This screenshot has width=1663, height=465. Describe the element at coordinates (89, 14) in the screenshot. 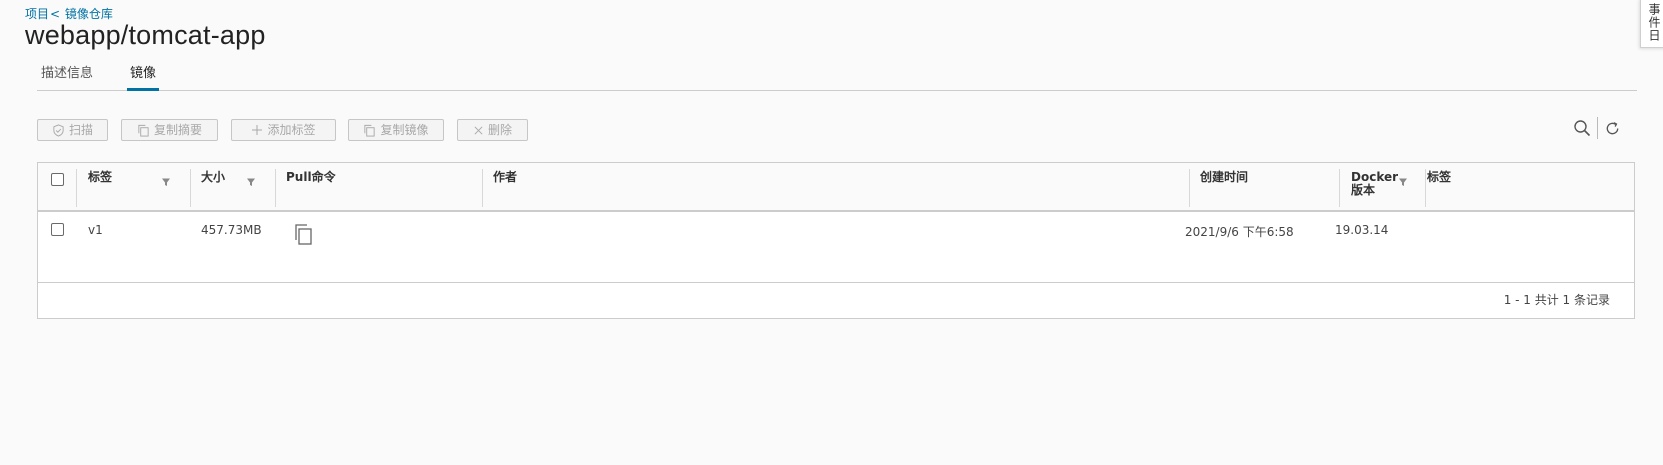

I see `breadcrumb-repositories-link: 镜像仓库` at that location.